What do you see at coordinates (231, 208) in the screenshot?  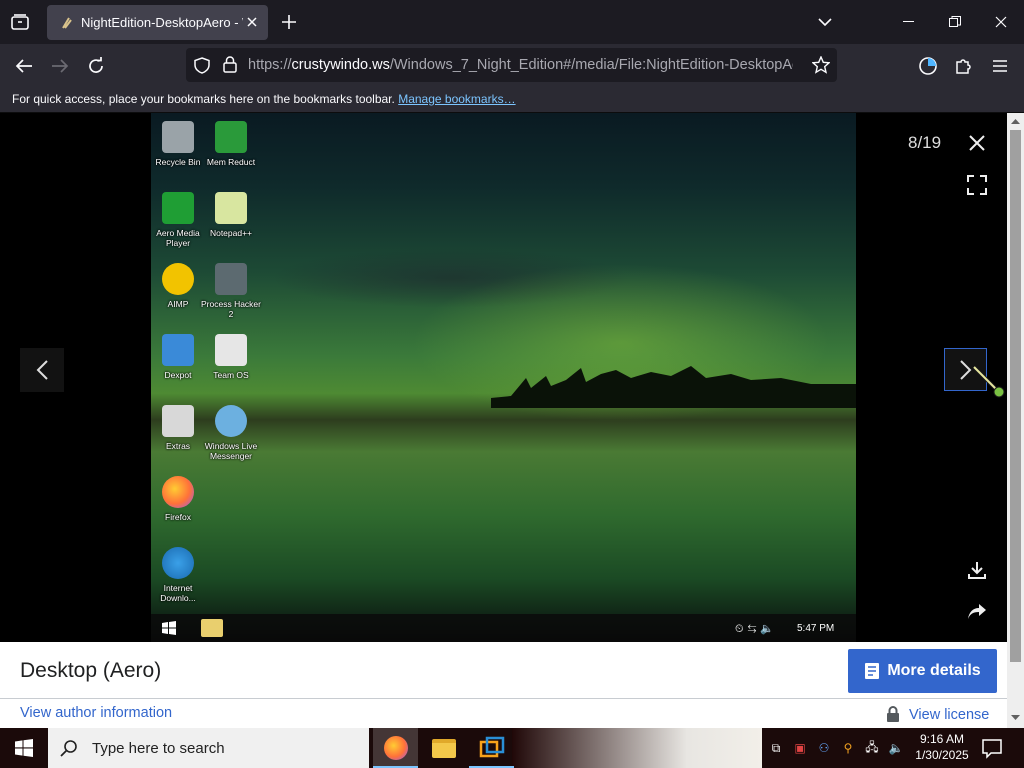 I see `notepad-icon` at bounding box center [231, 208].